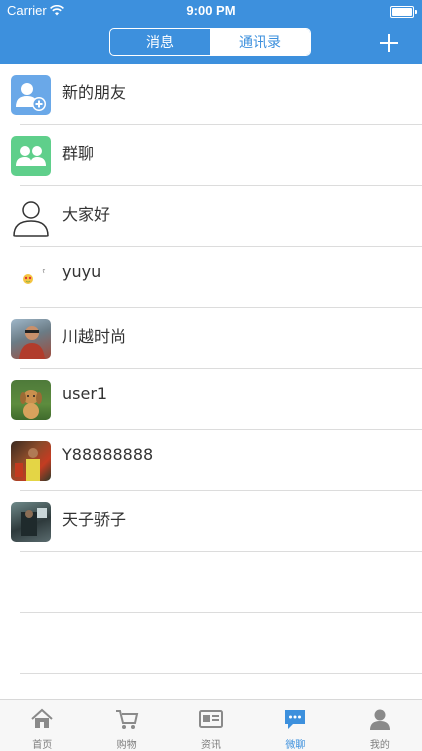 Image resolution: width=422 pixels, height=751 pixels. Describe the element at coordinates (379, 719) in the screenshot. I see `user-icon` at that location.